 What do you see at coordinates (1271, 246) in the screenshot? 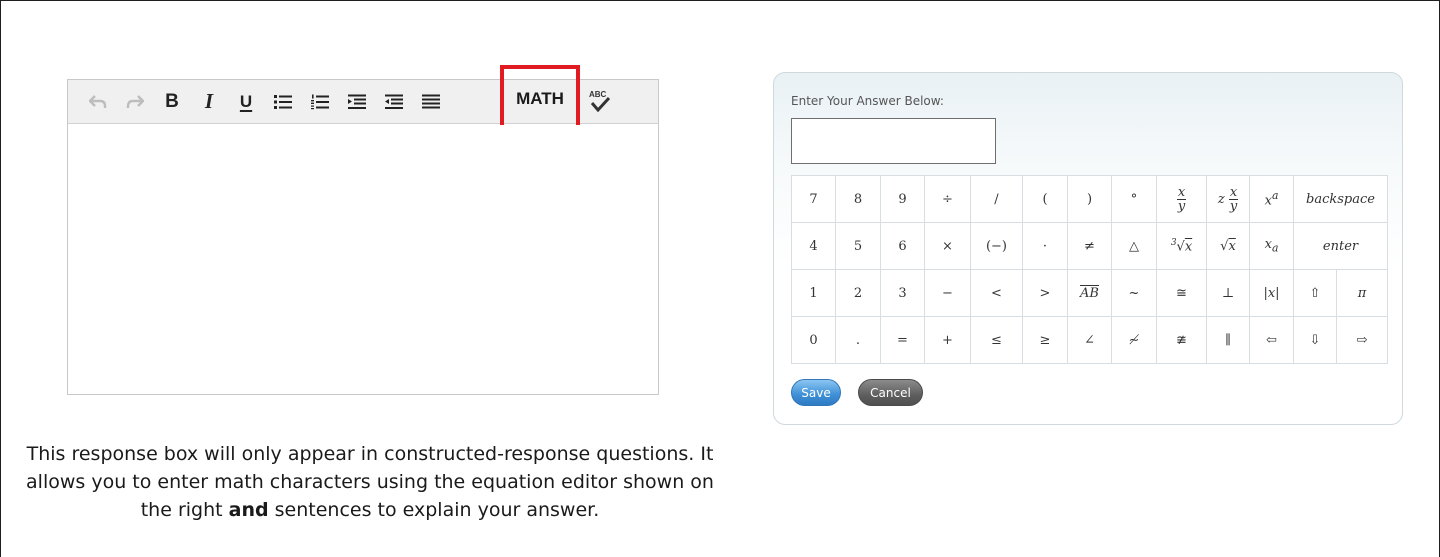
I see `key-subscript: xa` at bounding box center [1271, 246].